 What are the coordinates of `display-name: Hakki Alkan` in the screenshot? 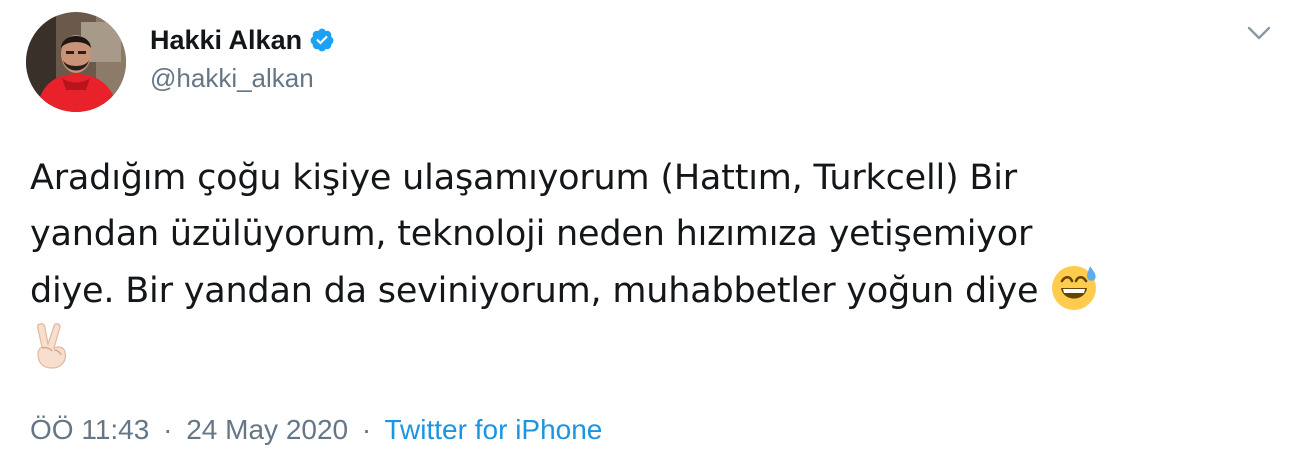 It's located at (226, 40).